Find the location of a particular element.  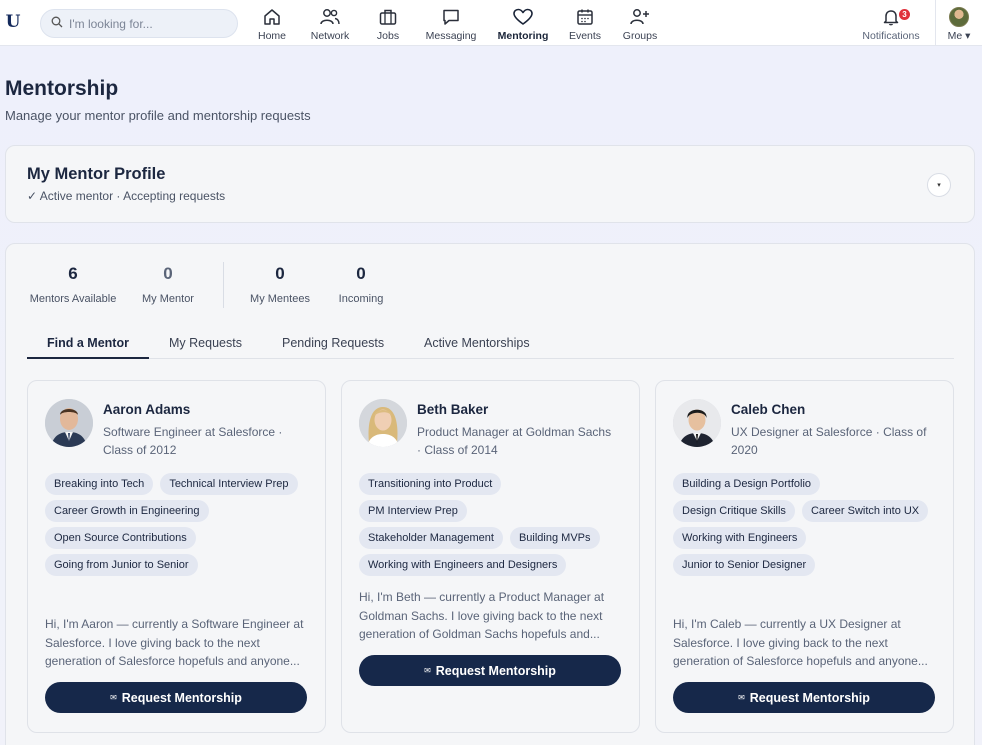

tab-pending-requests: Pending Requests is located at coordinates (333, 343).